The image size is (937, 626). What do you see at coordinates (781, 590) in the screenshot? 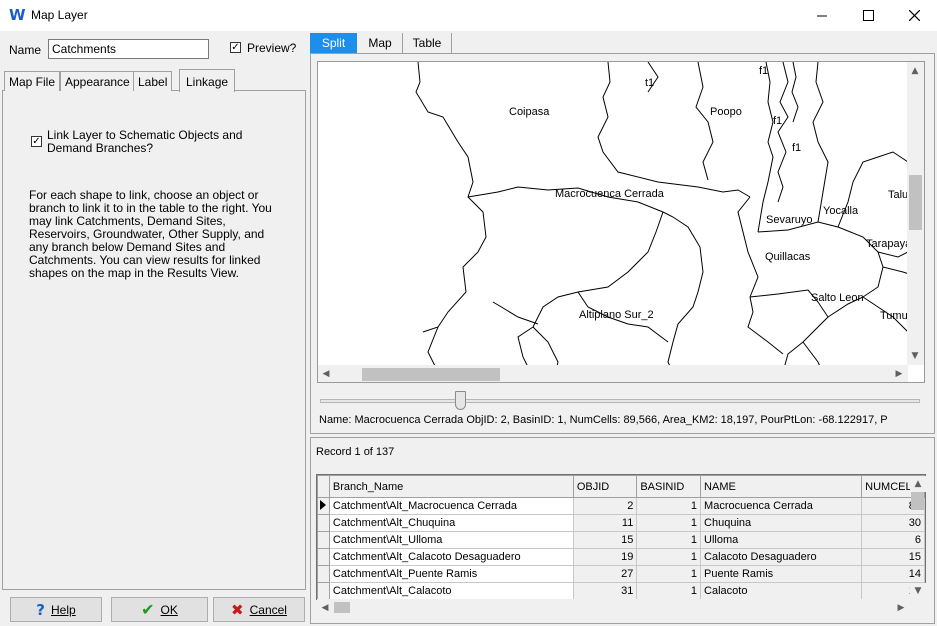
I see `name-cell: Calacoto` at bounding box center [781, 590].